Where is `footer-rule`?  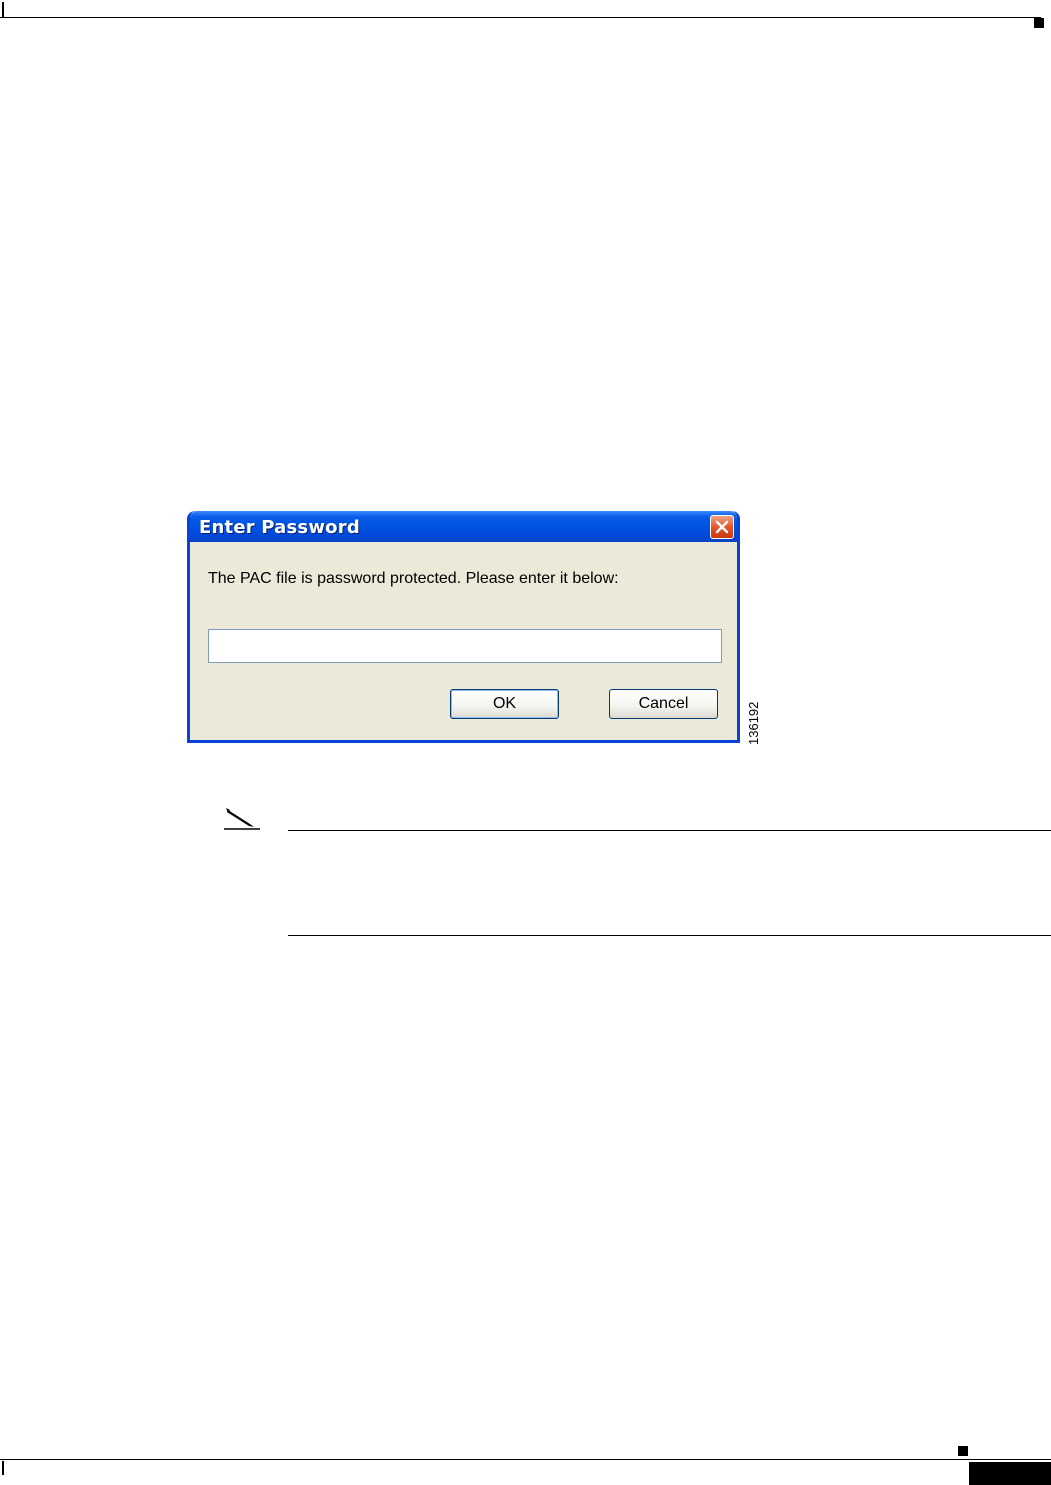 footer-rule is located at coordinates (525, 1459).